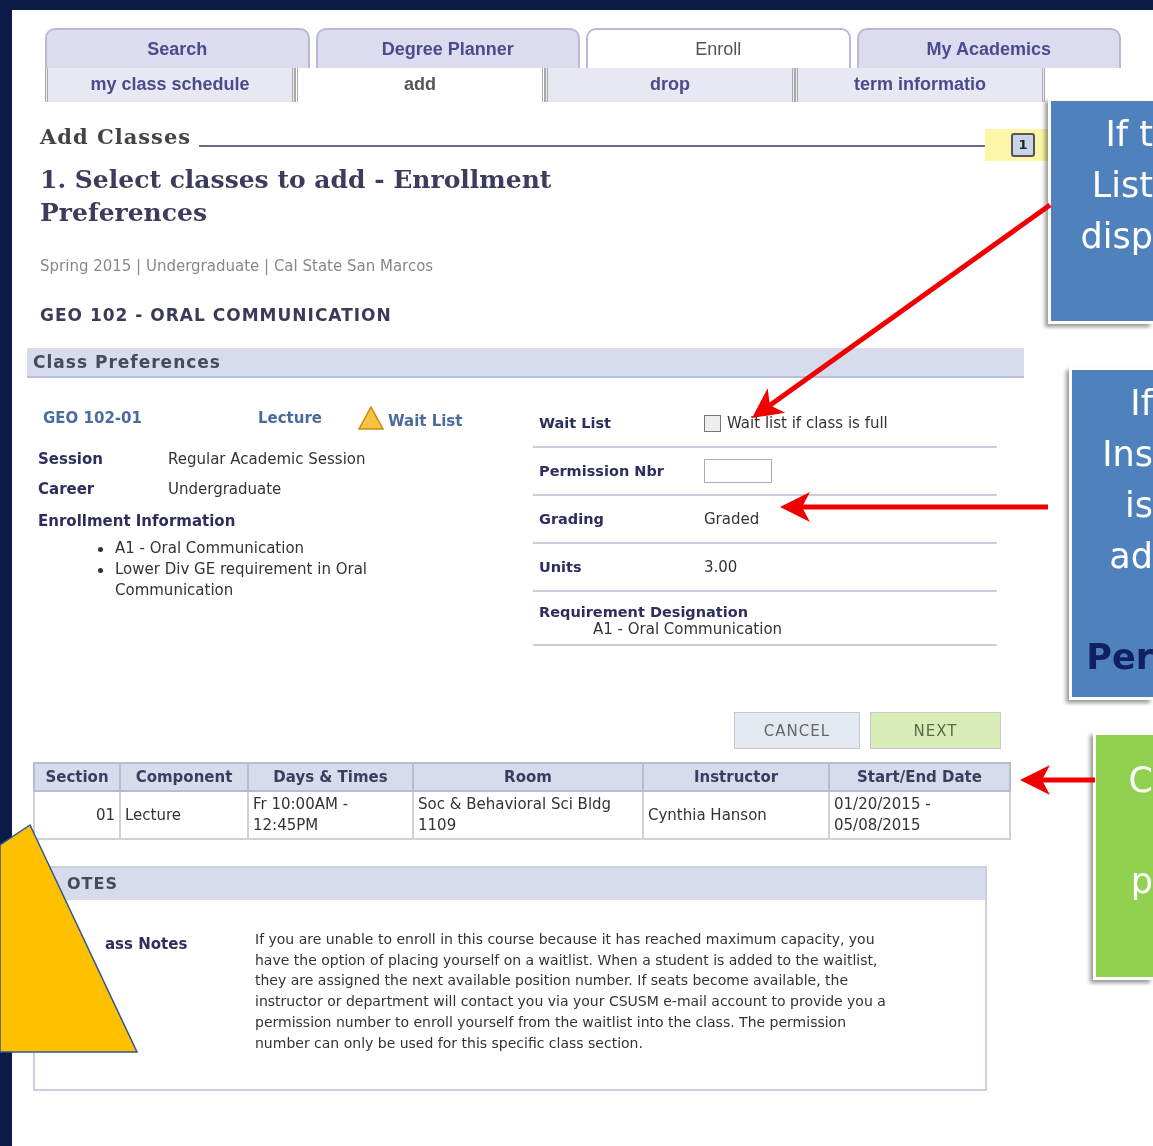 The height and width of the screenshot is (1146, 1153). Describe the element at coordinates (216, 315) in the screenshot. I see `course-title: GEO 102 - ORAL COMMUNICATION` at that location.